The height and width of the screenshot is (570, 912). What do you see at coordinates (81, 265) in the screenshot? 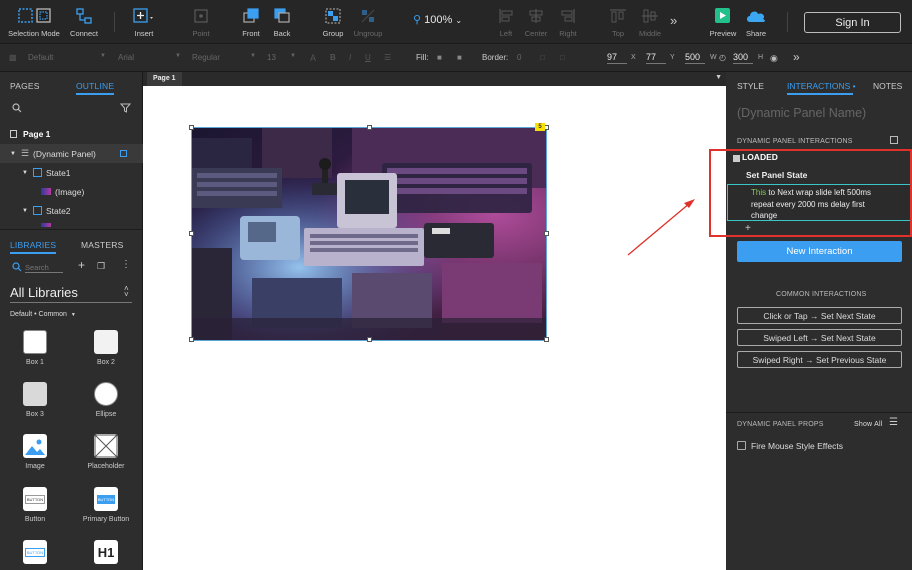
I see `add-library-icon: +` at bounding box center [81, 265].